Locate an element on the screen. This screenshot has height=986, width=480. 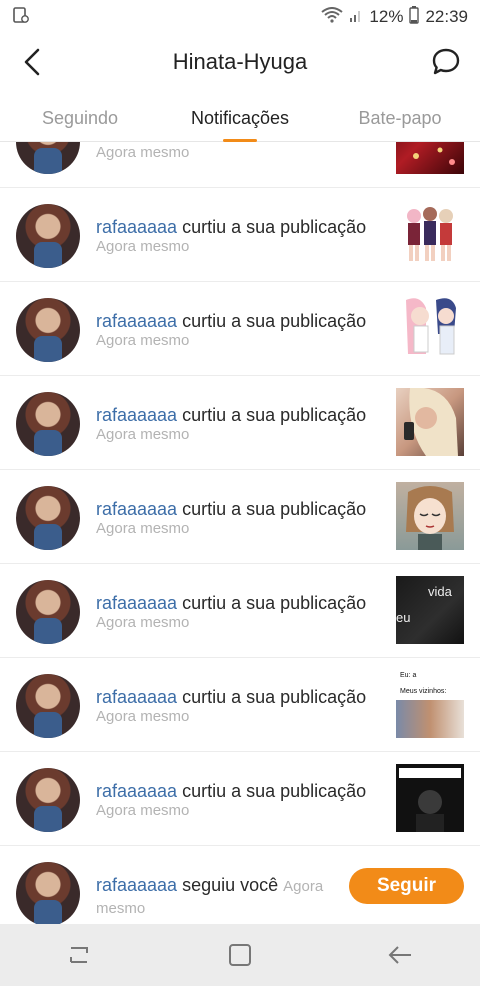
tab-bar: Seguindo Notificações Bate-papo is located at coordinates (240, 119).